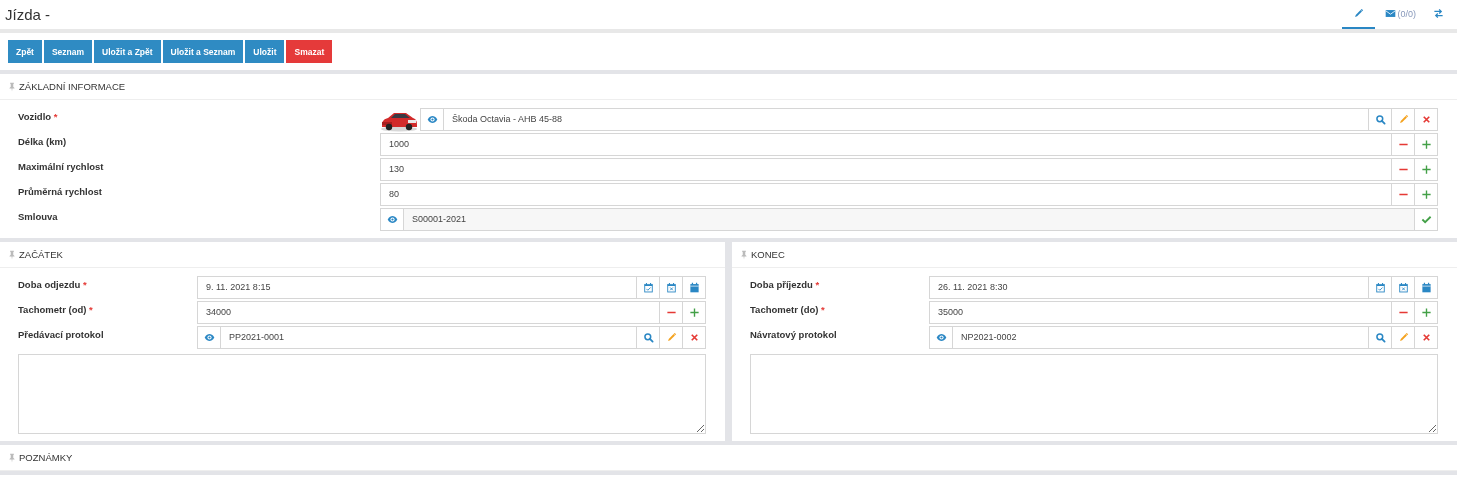 This screenshot has height=489, width=1457. What do you see at coordinates (1391, 13) in the screenshot?
I see `mail-icon` at bounding box center [1391, 13].